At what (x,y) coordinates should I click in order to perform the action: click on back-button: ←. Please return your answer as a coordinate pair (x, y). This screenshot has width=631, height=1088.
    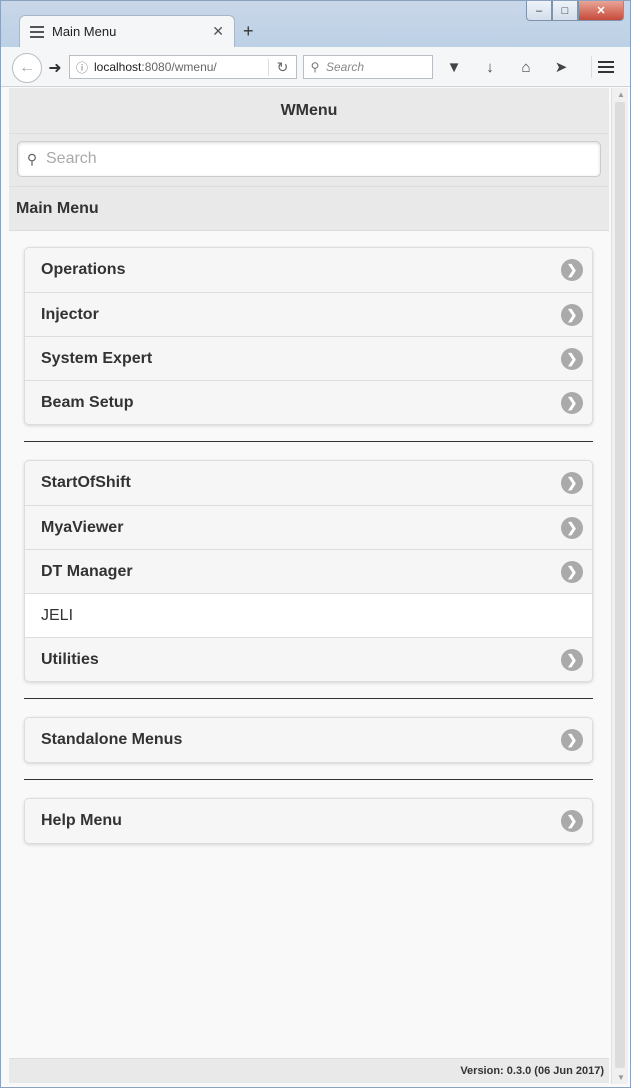
    Looking at the image, I should click on (27, 68).